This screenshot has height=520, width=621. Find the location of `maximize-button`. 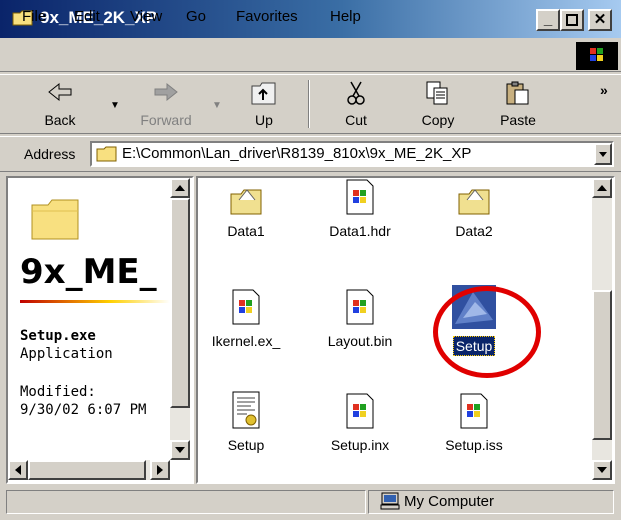

maximize-button is located at coordinates (572, 20).